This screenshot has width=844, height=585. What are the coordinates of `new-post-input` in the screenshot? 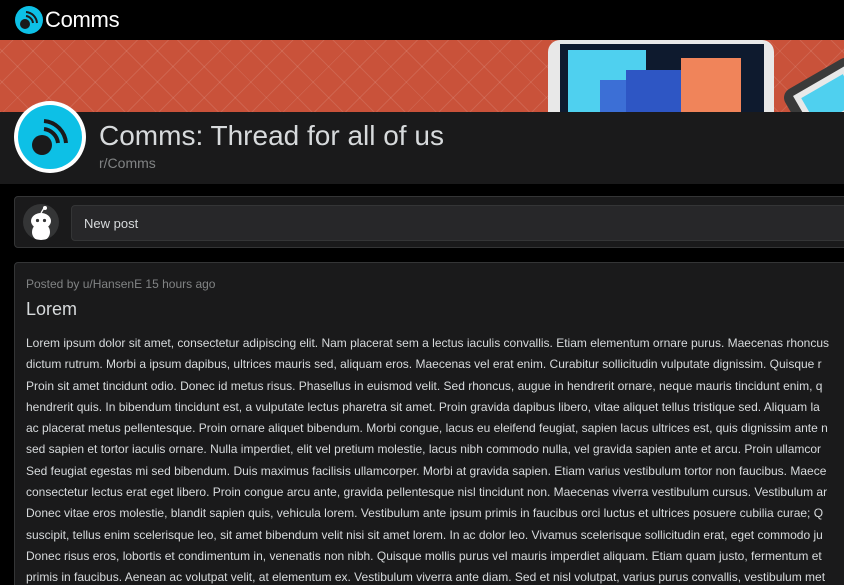 It's located at (457, 223).